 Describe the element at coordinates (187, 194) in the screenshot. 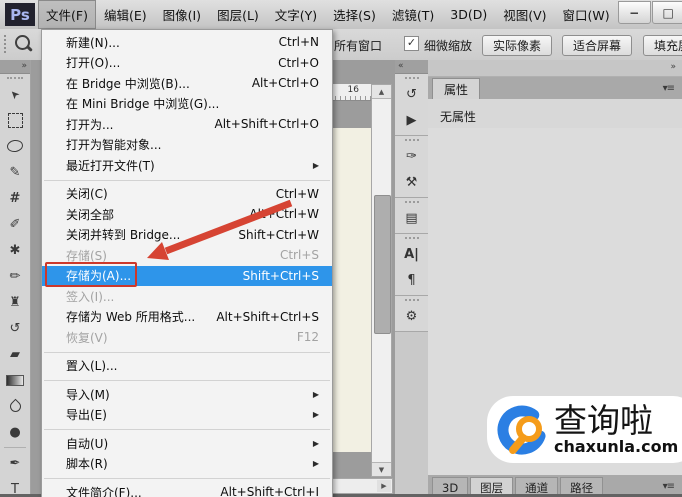

I see `menu-item-close: 关闭(C) Ctrl+W` at that location.